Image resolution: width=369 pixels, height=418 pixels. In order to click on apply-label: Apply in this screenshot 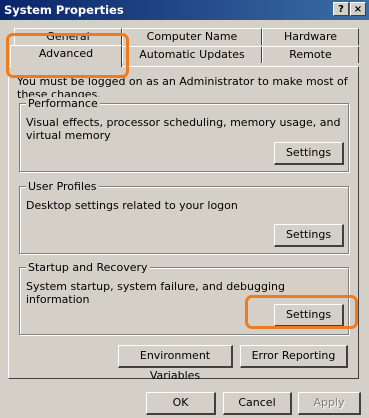, I will do `click(329, 402)`.